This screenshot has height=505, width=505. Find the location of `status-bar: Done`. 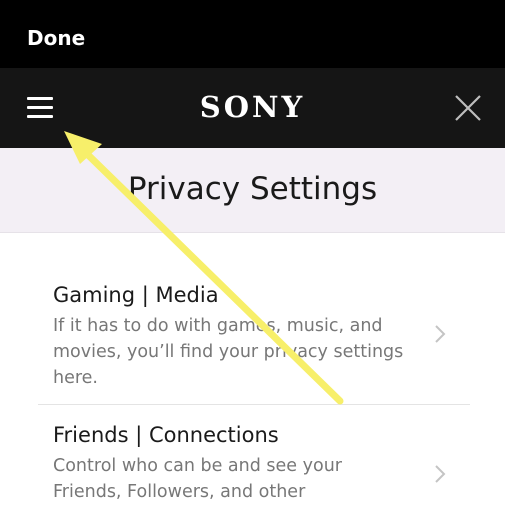

status-bar: Done is located at coordinates (252, 34).